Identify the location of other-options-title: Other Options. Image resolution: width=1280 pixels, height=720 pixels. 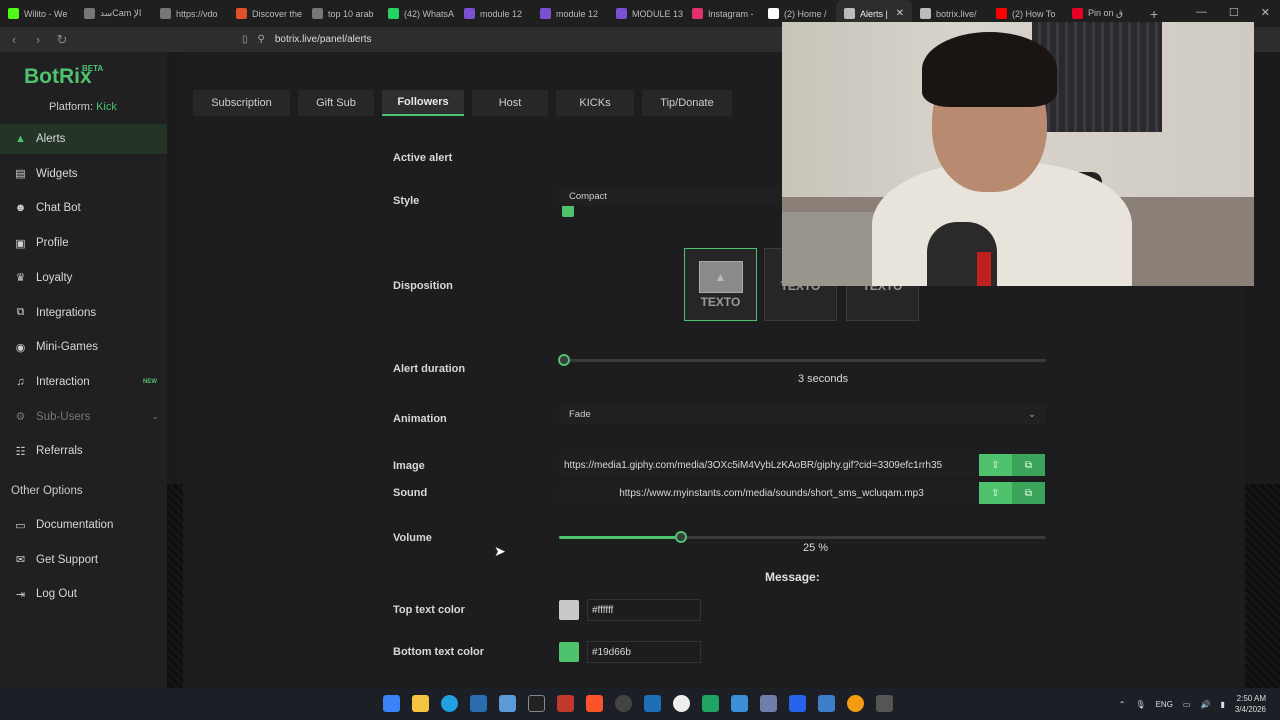
(47, 491).